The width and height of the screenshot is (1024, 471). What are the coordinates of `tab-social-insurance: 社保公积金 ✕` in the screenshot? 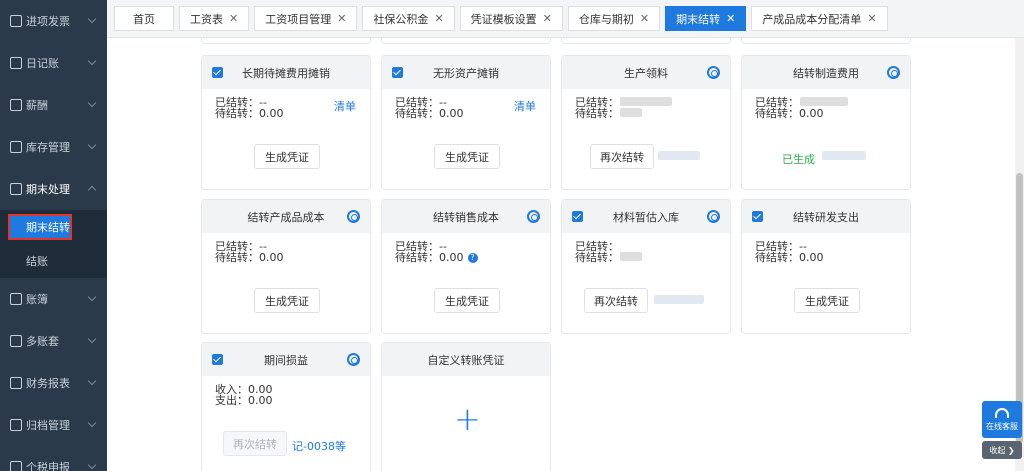 It's located at (408, 18).